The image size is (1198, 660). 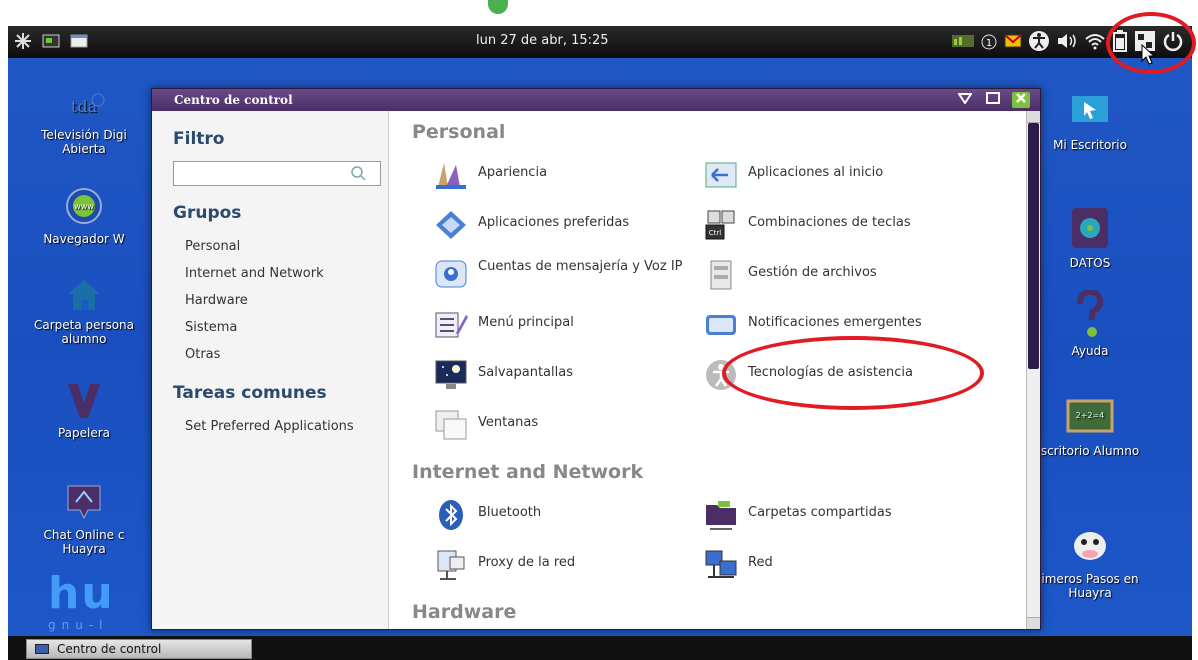 I want to click on item-label: Apariencia, so click(x=513, y=172).